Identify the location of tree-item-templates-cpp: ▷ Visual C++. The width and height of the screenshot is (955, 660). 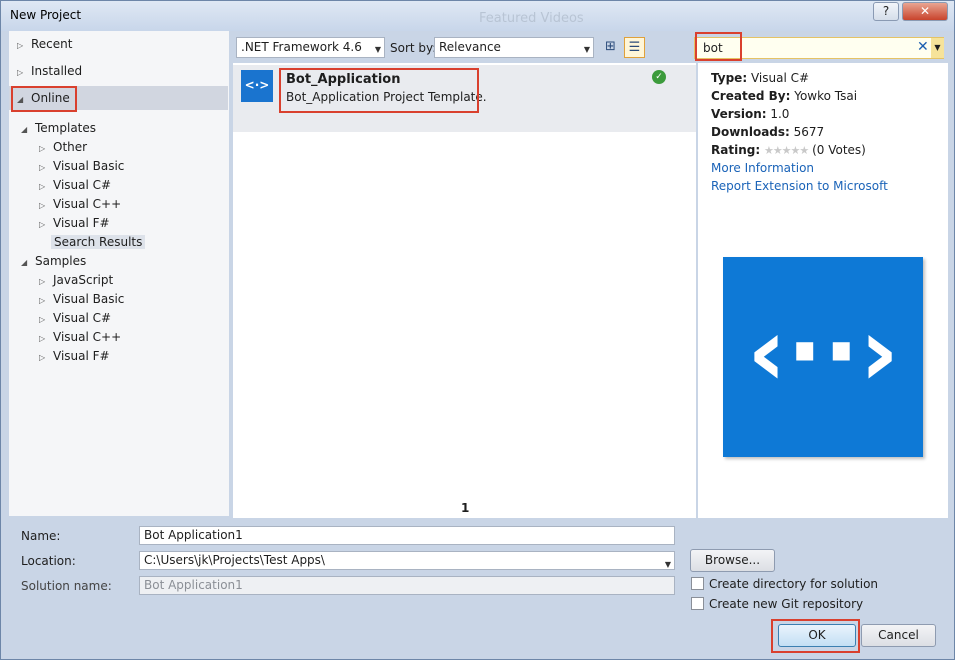
(80, 204).